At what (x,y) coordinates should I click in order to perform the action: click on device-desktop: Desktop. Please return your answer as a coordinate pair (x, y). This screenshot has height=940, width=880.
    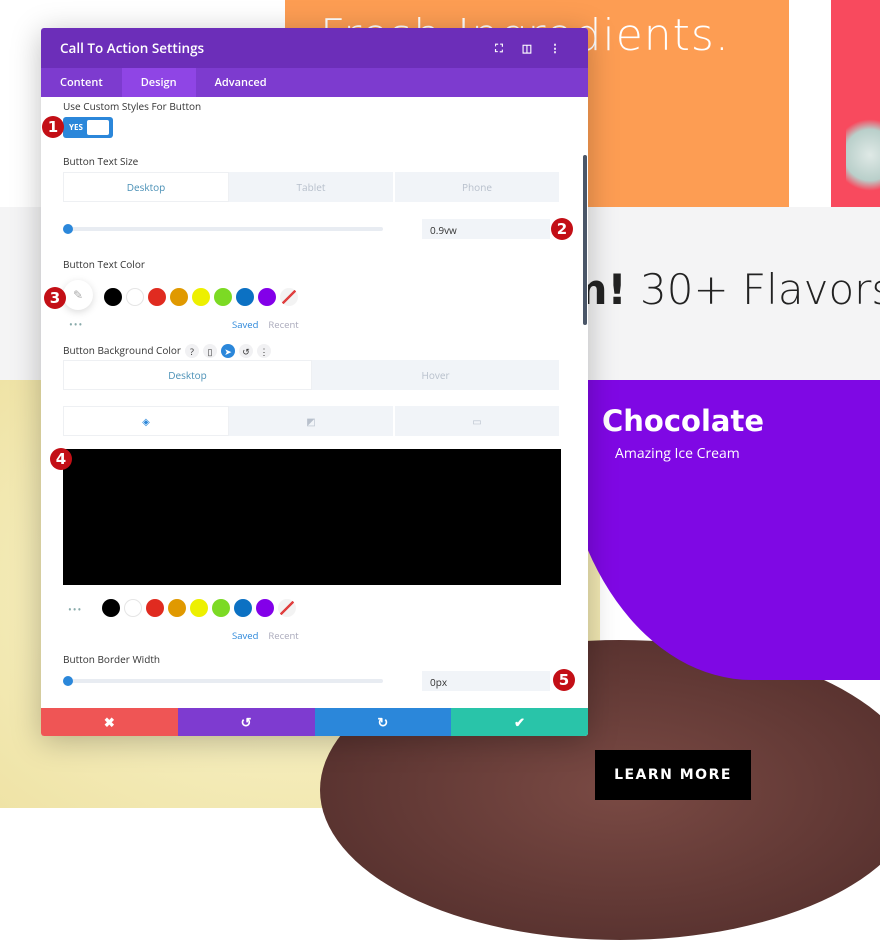
    Looking at the image, I should click on (146, 187).